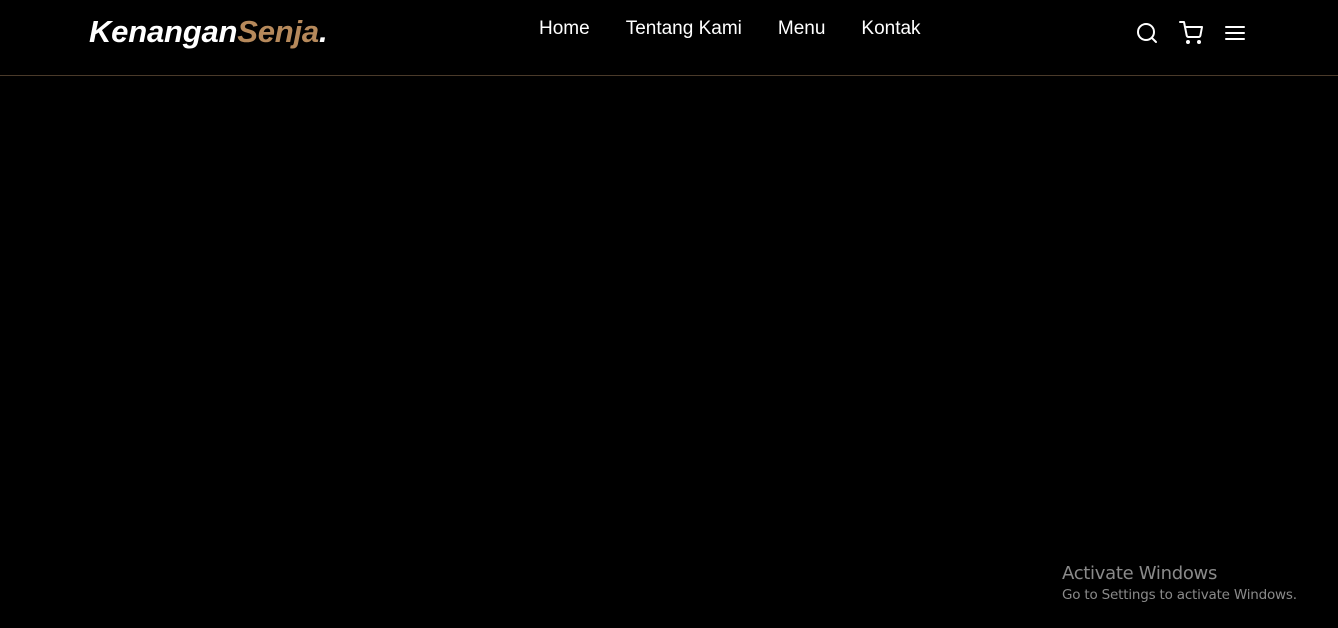 The width and height of the screenshot is (1338, 628). I want to click on search-icon, so click(1147, 33).